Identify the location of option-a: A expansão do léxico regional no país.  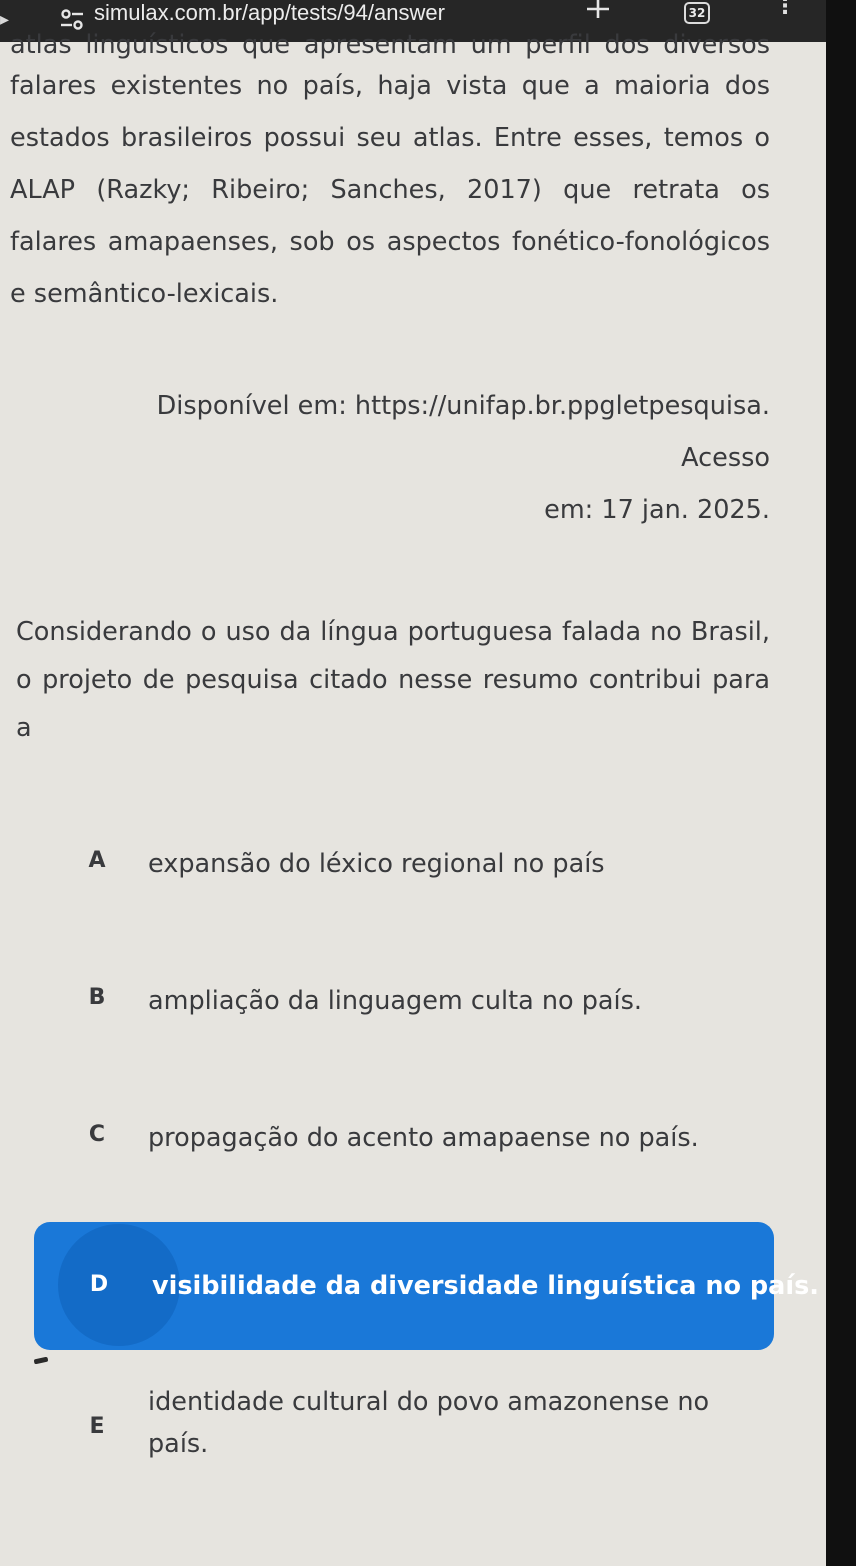
(402, 864).